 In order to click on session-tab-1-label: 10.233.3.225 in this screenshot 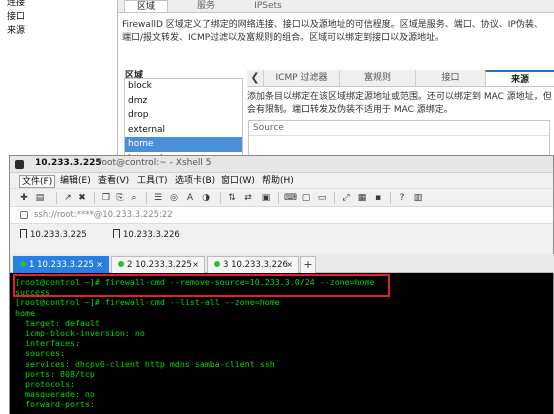, I will do `click(65, 265)`.